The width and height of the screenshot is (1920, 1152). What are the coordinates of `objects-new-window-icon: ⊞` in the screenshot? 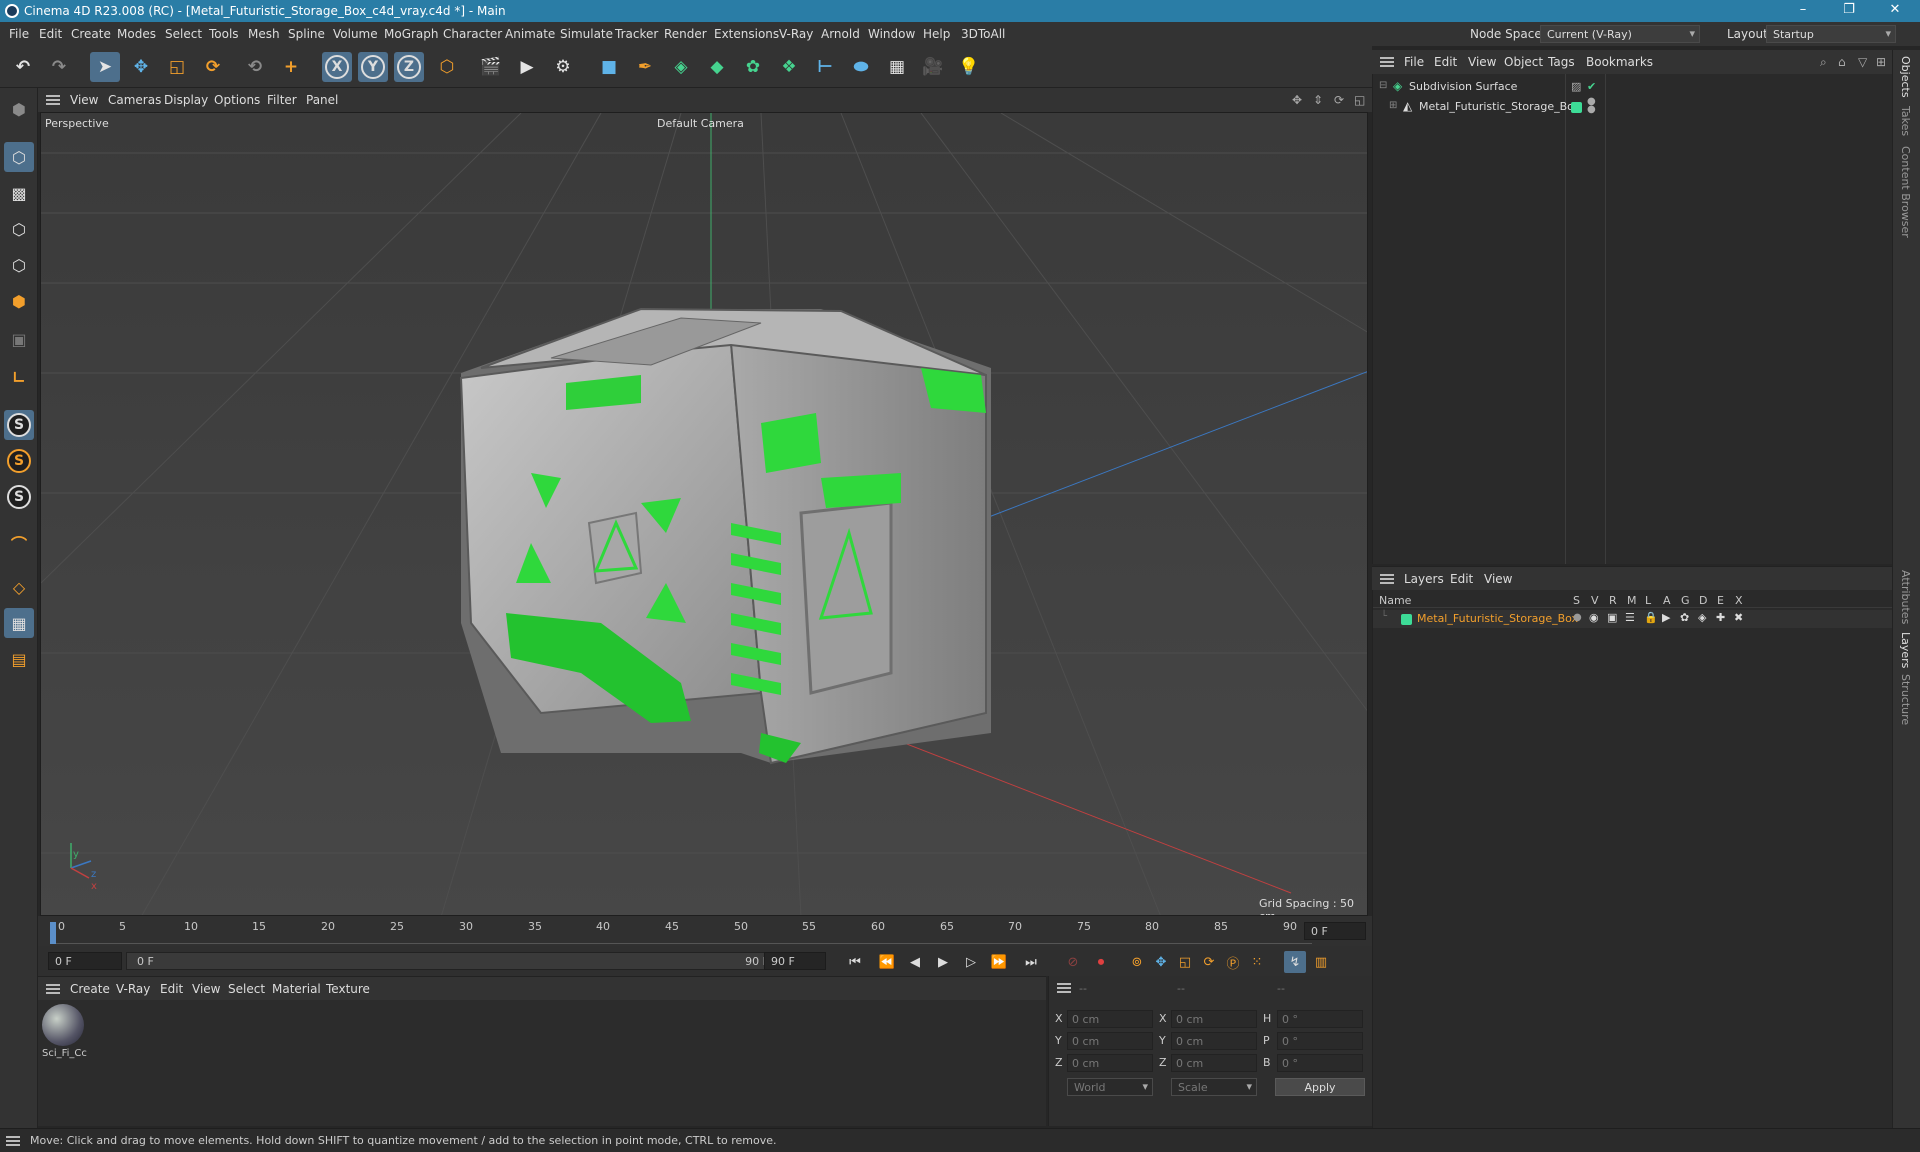 It's located at (1881, 62).